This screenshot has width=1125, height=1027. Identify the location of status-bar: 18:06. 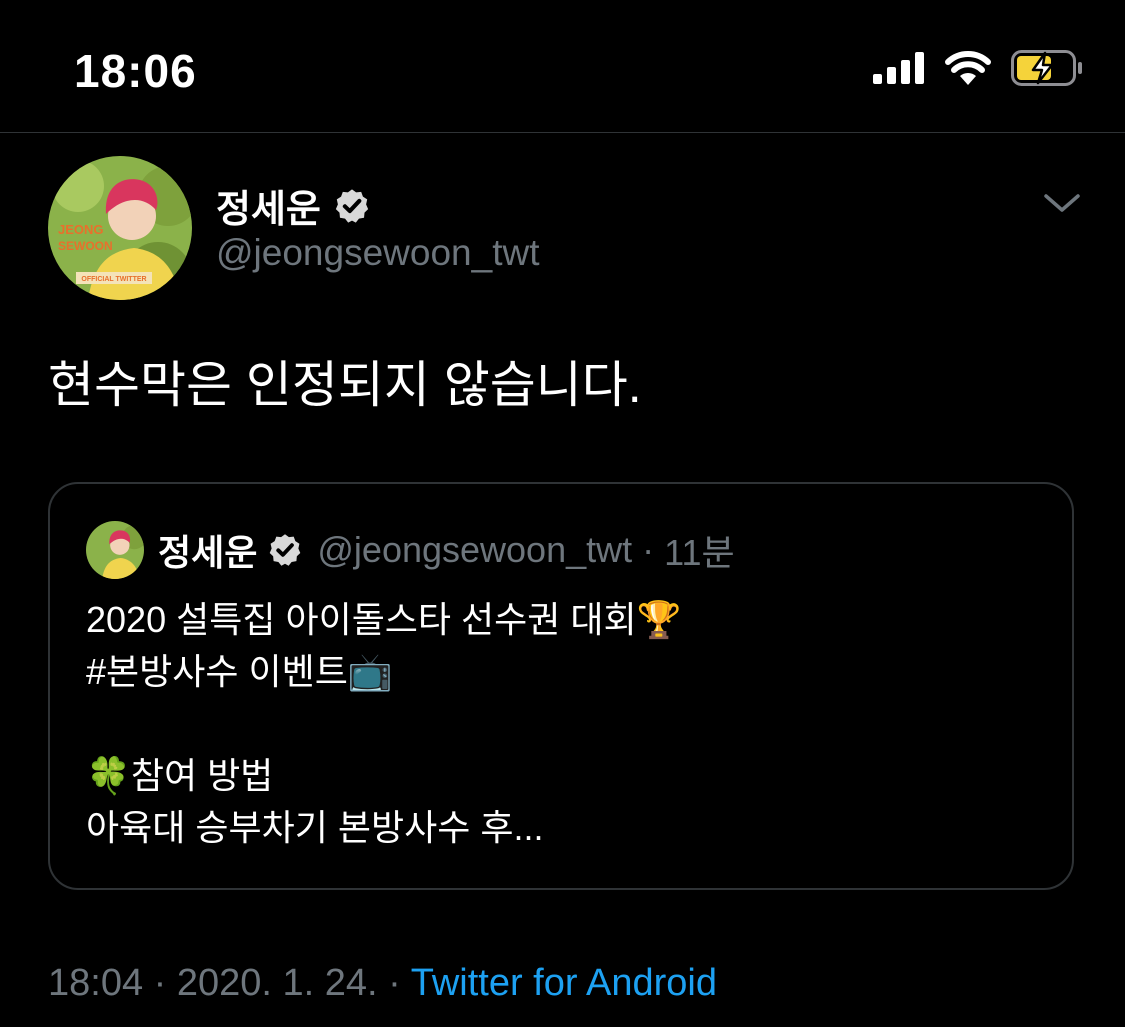
(562, 66).